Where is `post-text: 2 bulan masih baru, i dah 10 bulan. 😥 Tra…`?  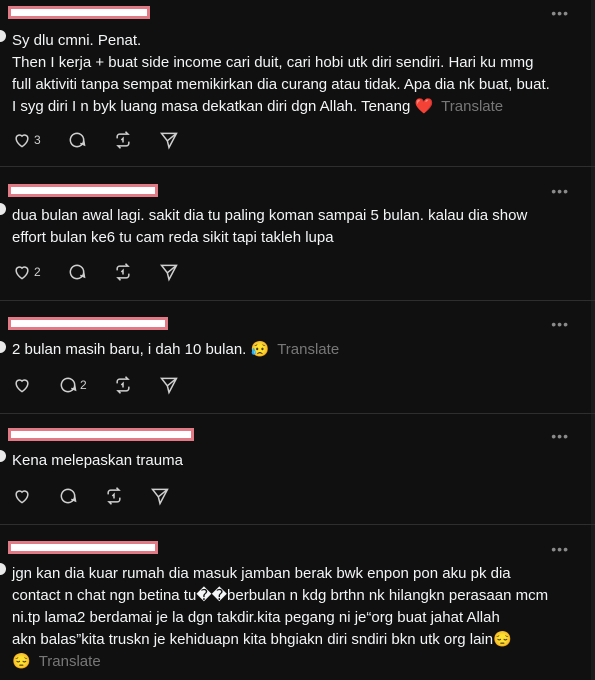
post-text: 2 bulan masih baru, i dah 10 bulan. 😥 Tra… is located at coordinates (176, 349).